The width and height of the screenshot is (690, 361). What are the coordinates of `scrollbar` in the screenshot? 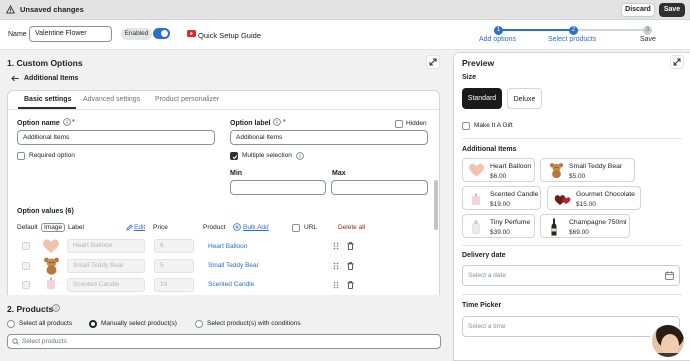 It's located at (436, 205).